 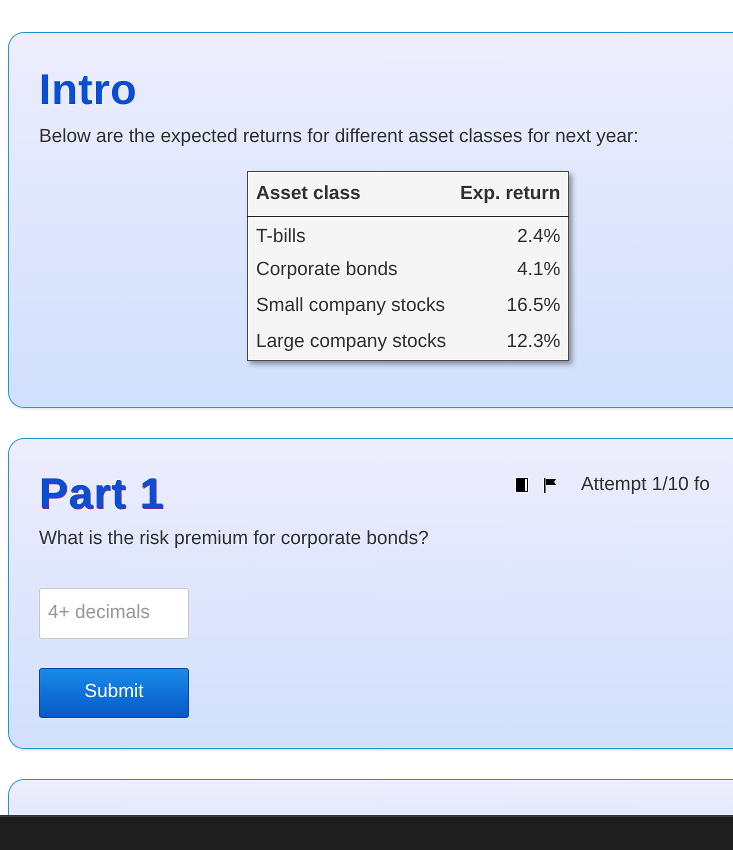 What do you see at coordinates (507, 270) in the screenshot?
I see `table-cell: 4.1%` at bounding box center [507, 270].